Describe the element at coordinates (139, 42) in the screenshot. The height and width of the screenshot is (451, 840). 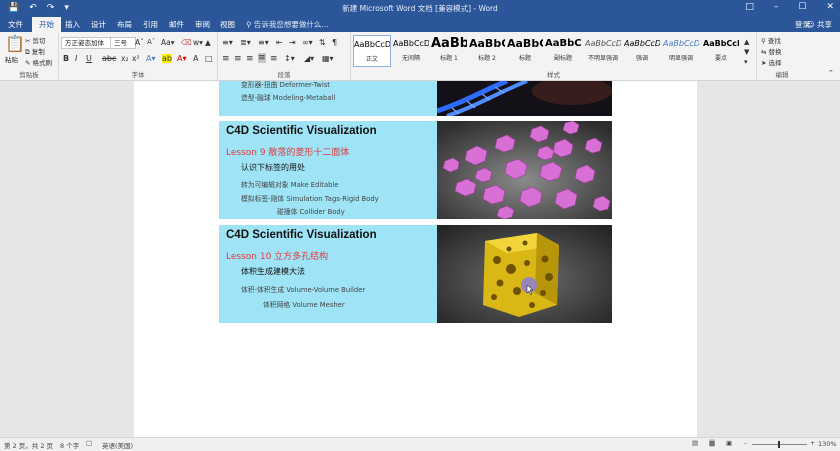
I see `grow-font-icon: Aˆ` at that location.